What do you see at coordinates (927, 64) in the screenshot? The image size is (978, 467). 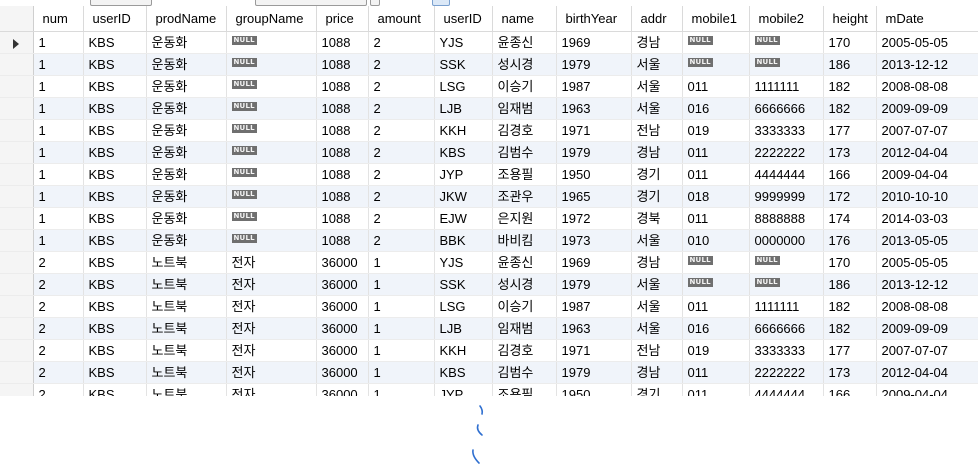 I see `cell-mdate: 2013-12-12` at bounding box center [927, 64].